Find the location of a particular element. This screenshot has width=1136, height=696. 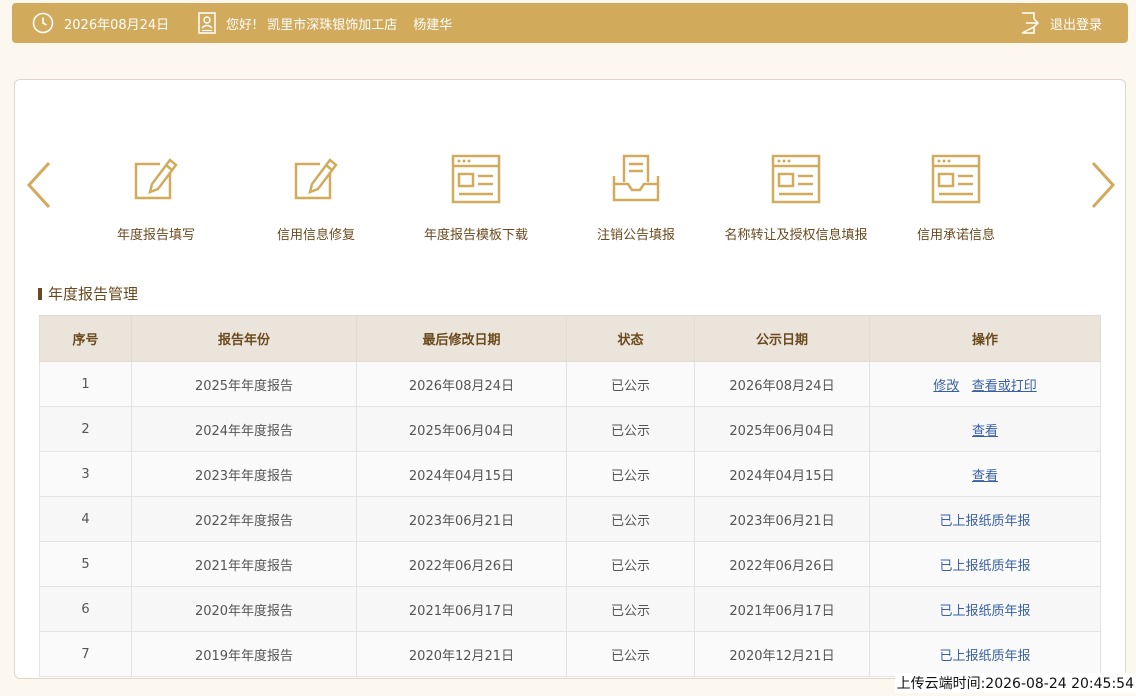

cell-no: 4 is located at coordinates (85, 519).